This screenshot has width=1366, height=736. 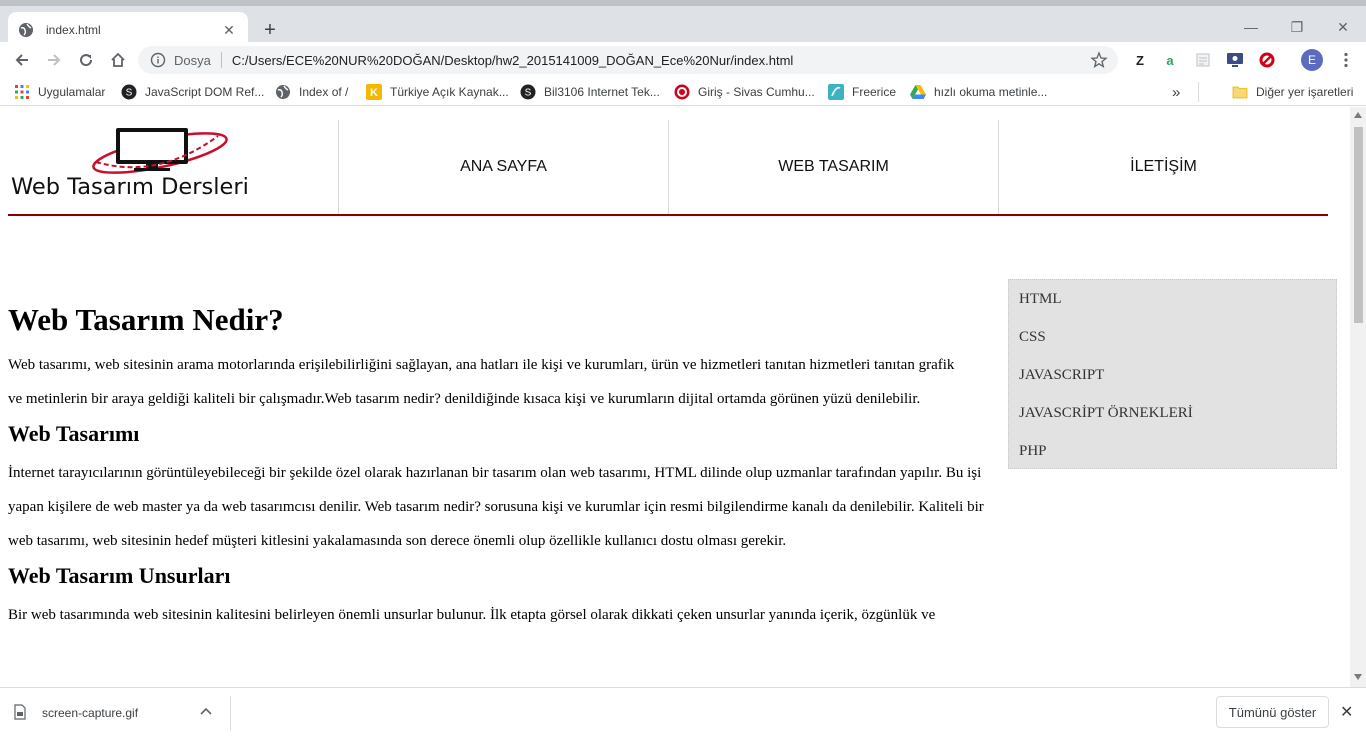 What do you see at coordinates (1251, 27) in the screenshot?
I see `minimize-button: —` at bounding box center [1251, 27].